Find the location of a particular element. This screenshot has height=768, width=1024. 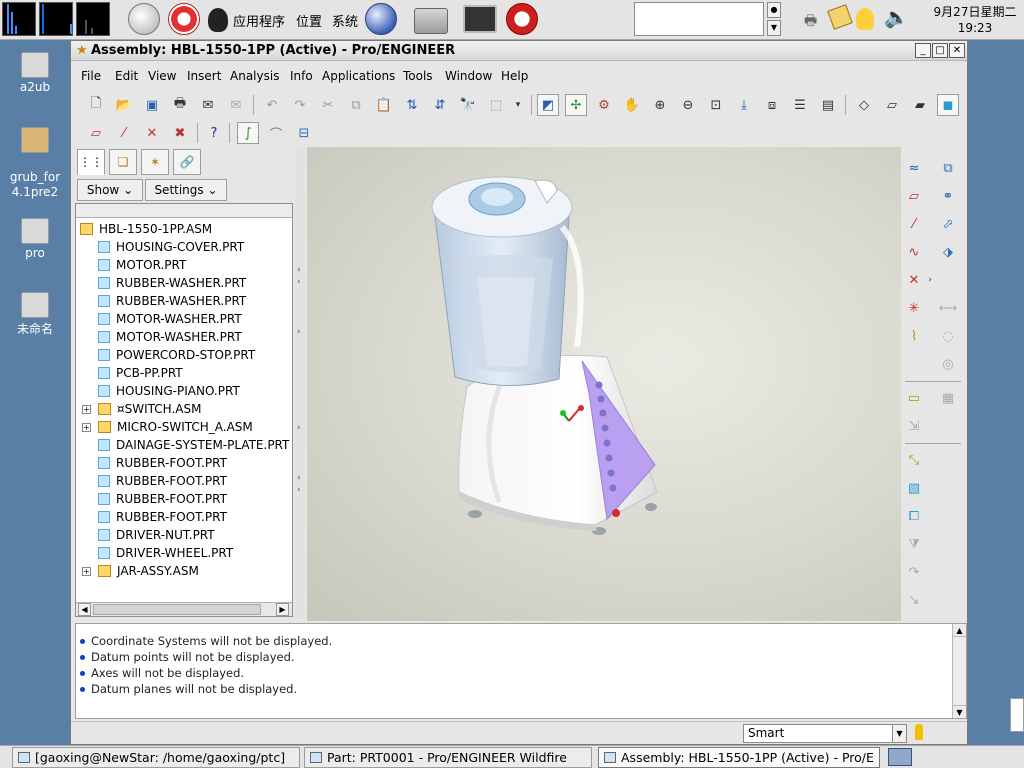

menu-places: 位置 is located at coordinates (309, 20).